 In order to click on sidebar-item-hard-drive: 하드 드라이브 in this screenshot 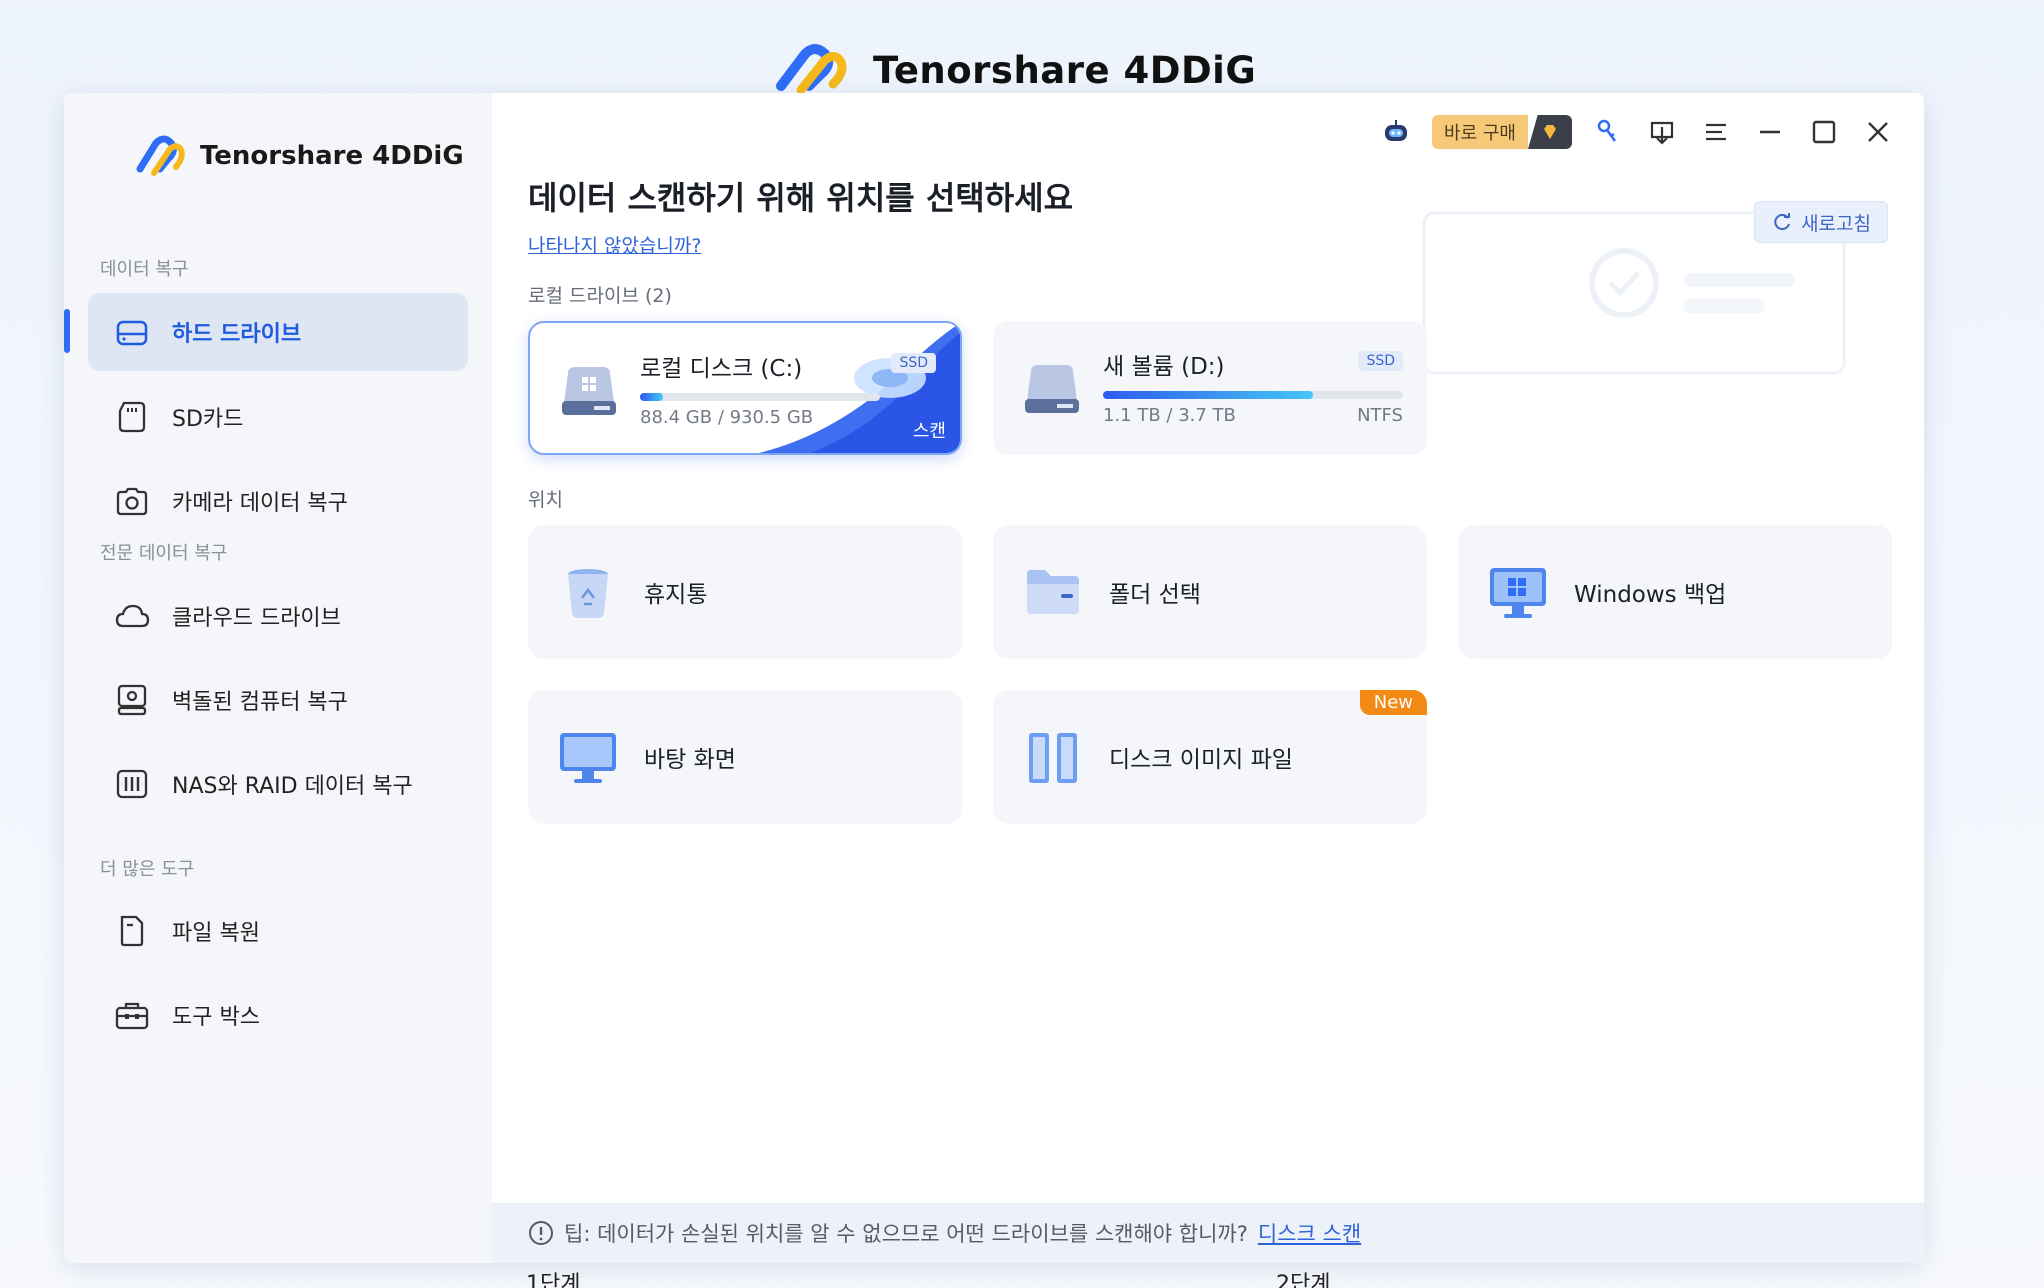, I will do `click(278, 332)`.